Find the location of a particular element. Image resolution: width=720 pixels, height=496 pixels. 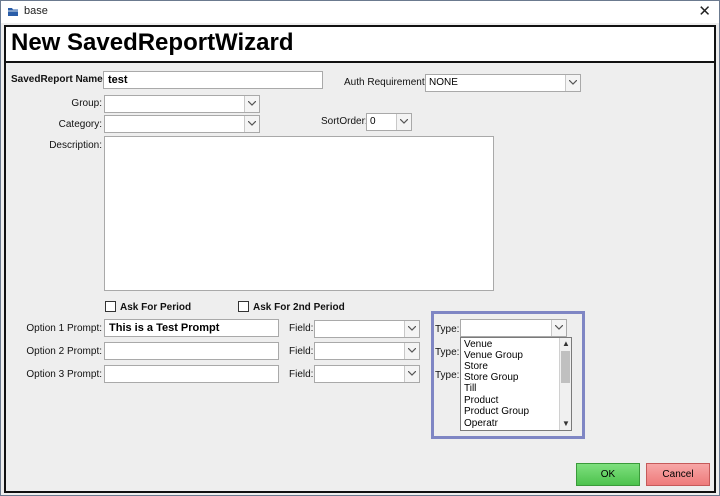

sort-order-select: 0 is located at coordinates (389, 122).